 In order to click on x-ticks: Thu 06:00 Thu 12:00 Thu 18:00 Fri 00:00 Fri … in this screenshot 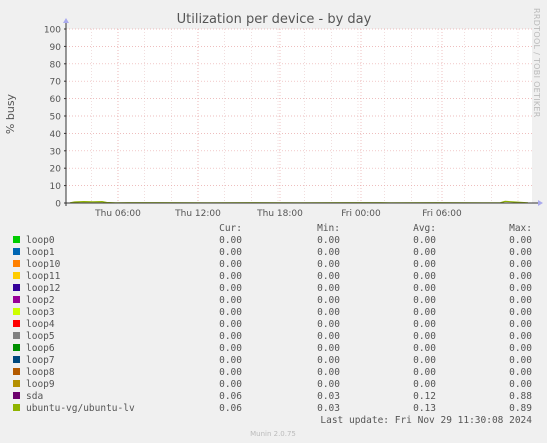, I will do `click(278, 214)`.